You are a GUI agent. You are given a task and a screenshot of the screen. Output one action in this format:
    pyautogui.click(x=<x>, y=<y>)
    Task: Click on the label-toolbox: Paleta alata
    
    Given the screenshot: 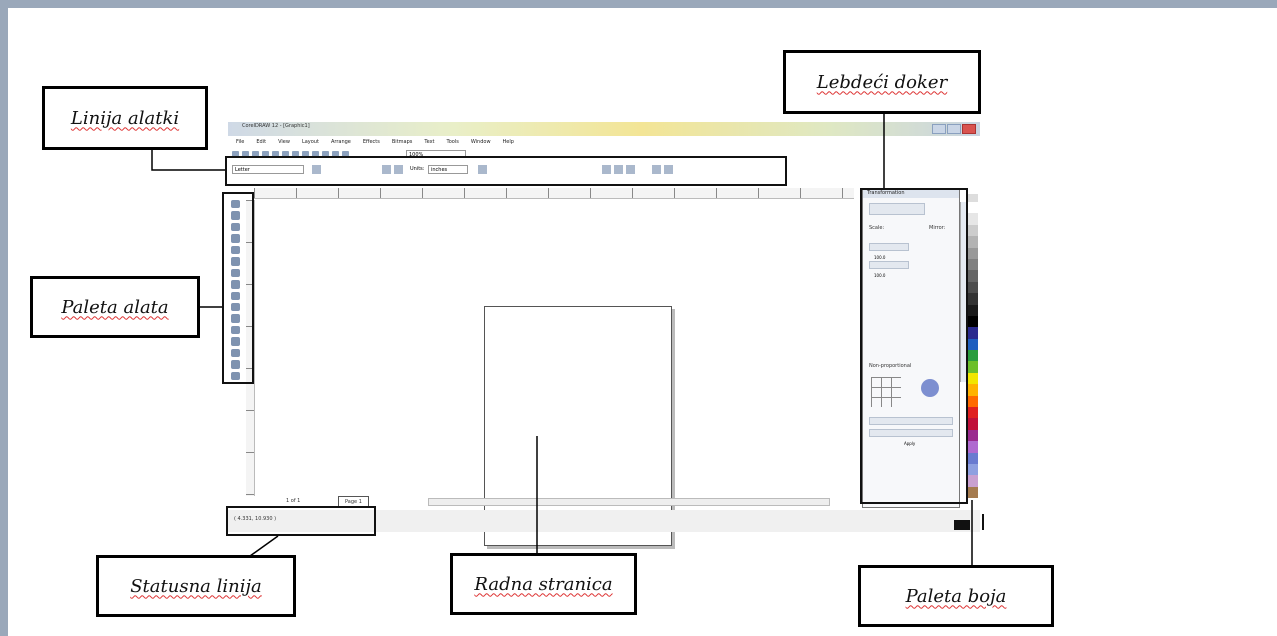 What is the action you would take?
    pyautogui.click(x=115, y=307)
    